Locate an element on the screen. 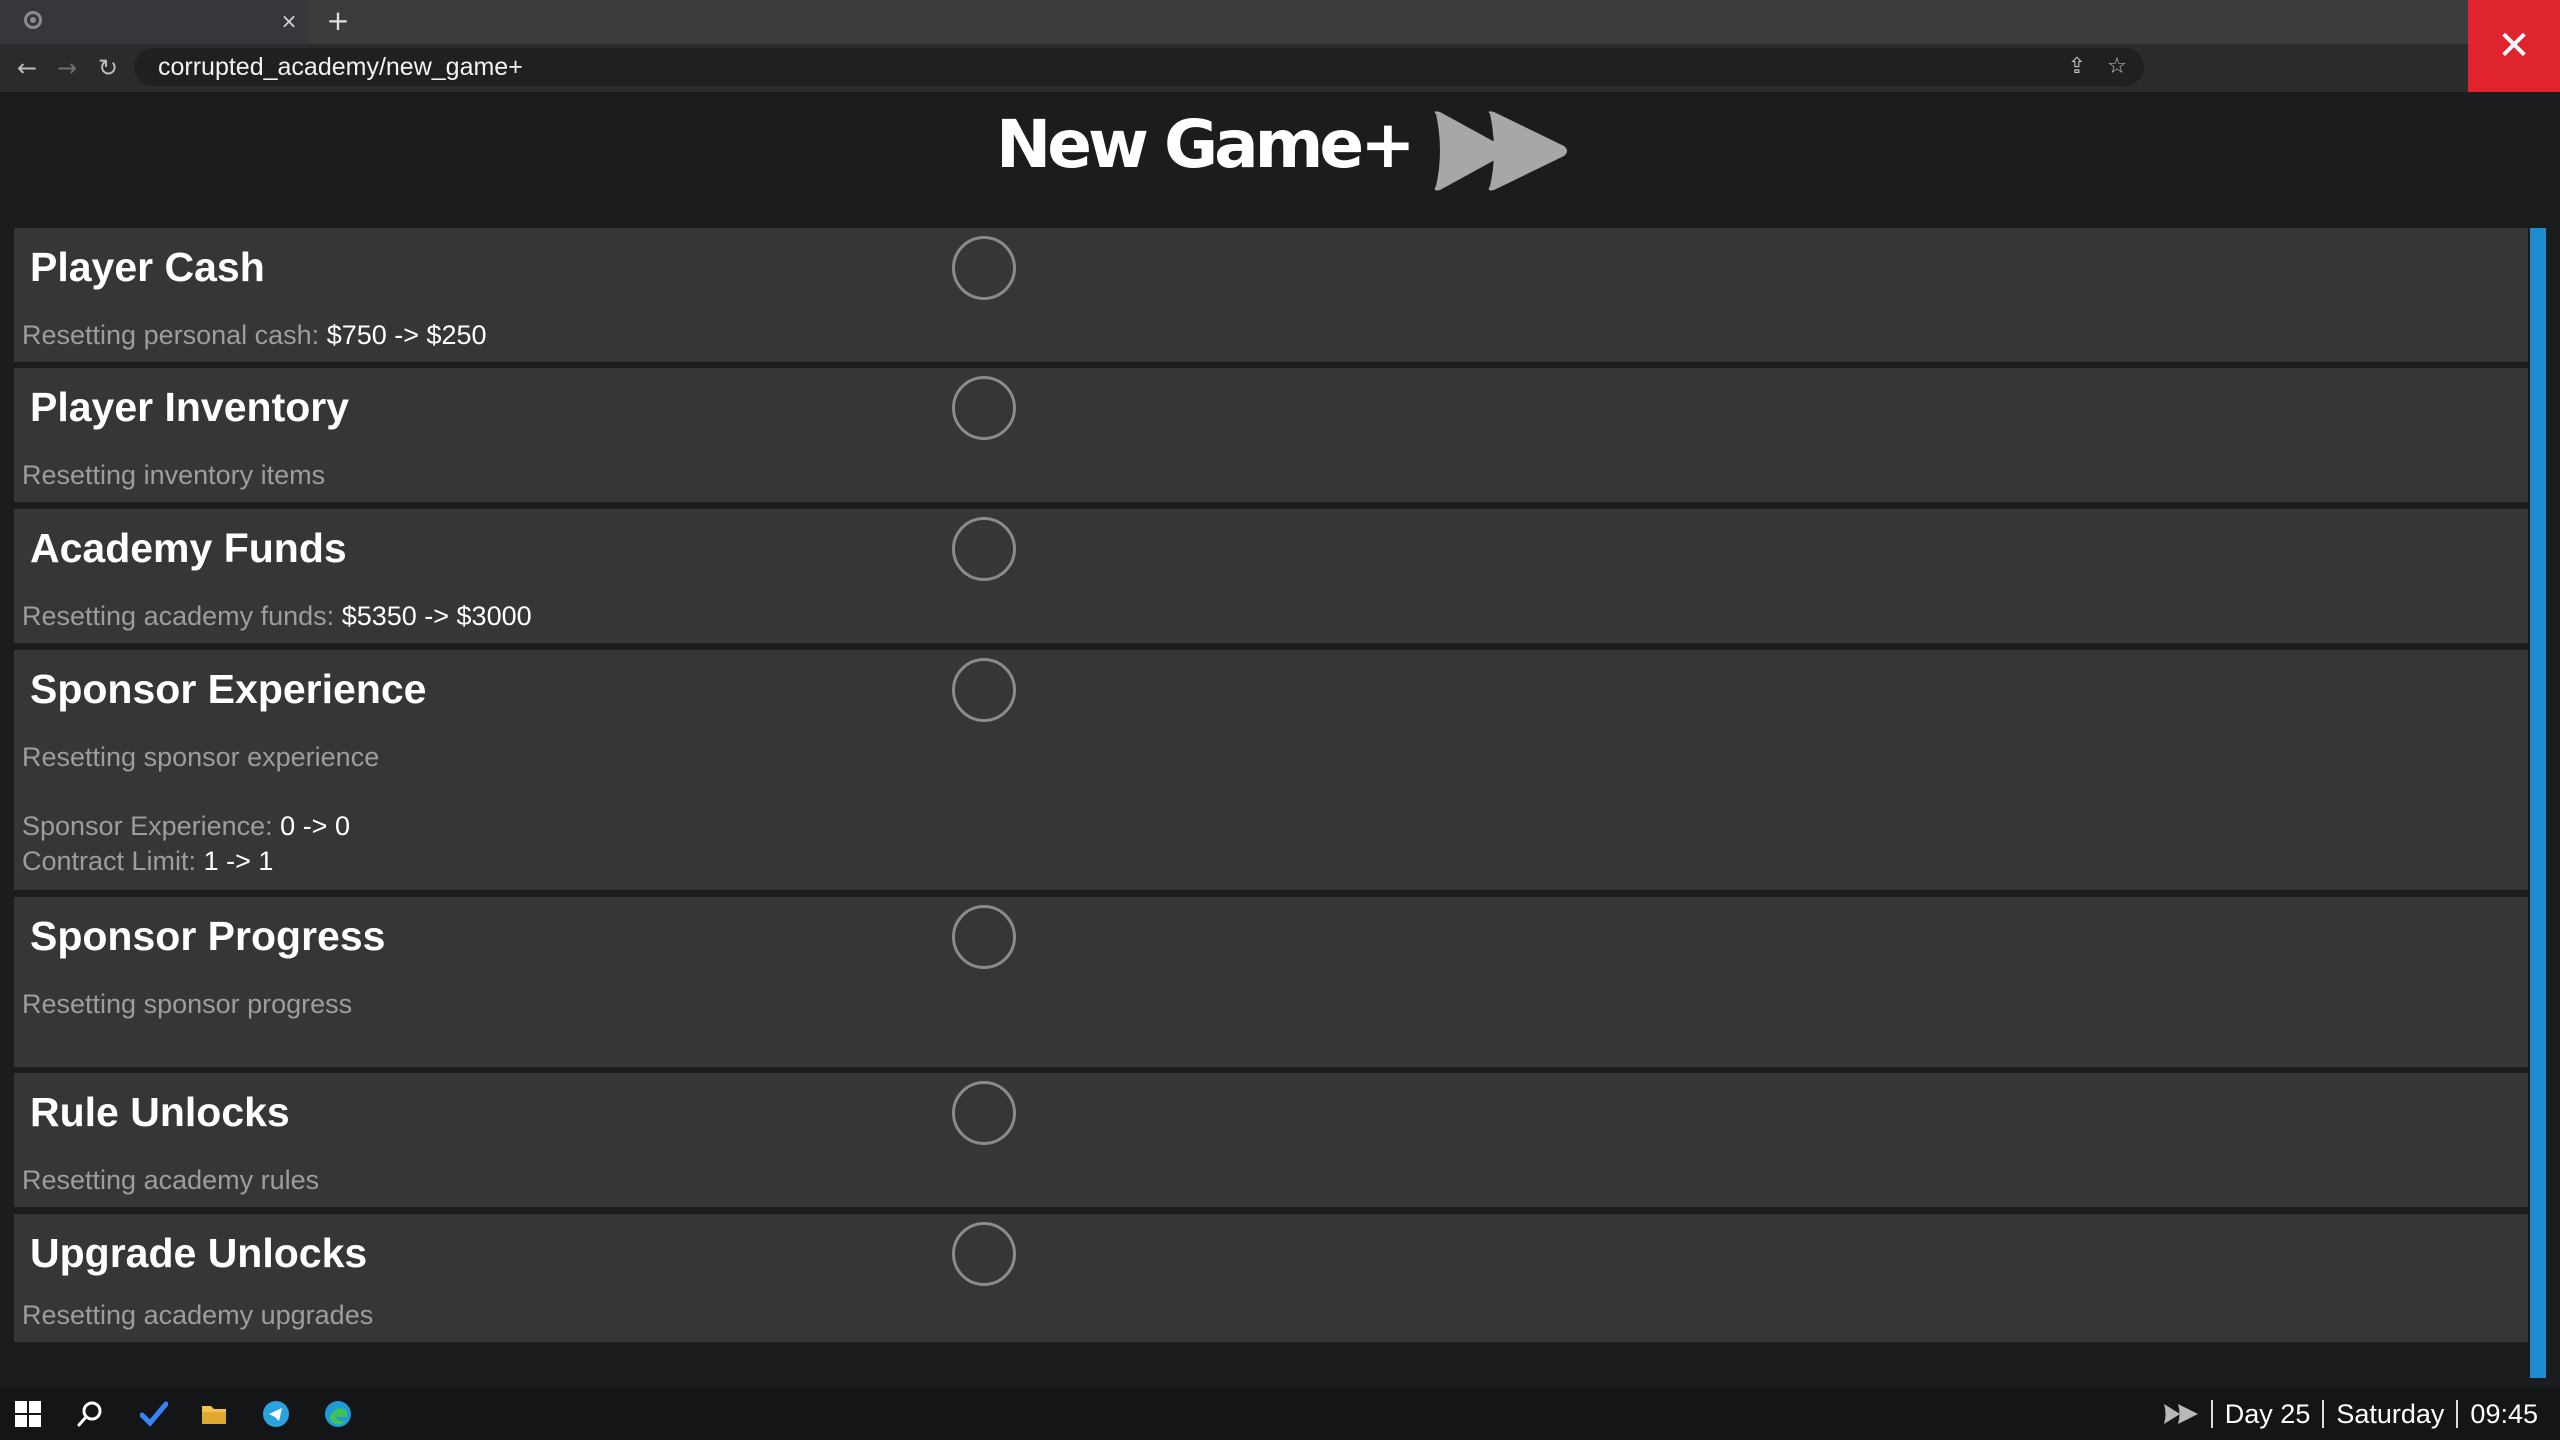  windows-start-icon is located at coordinates (28, 1414).